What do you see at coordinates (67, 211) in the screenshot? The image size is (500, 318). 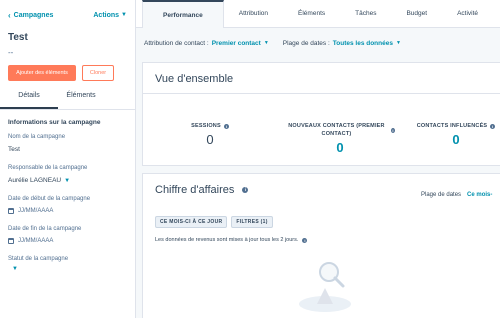 I see `start-date-field: JJ/MM/AAAA` at bounding box center [67, 211].